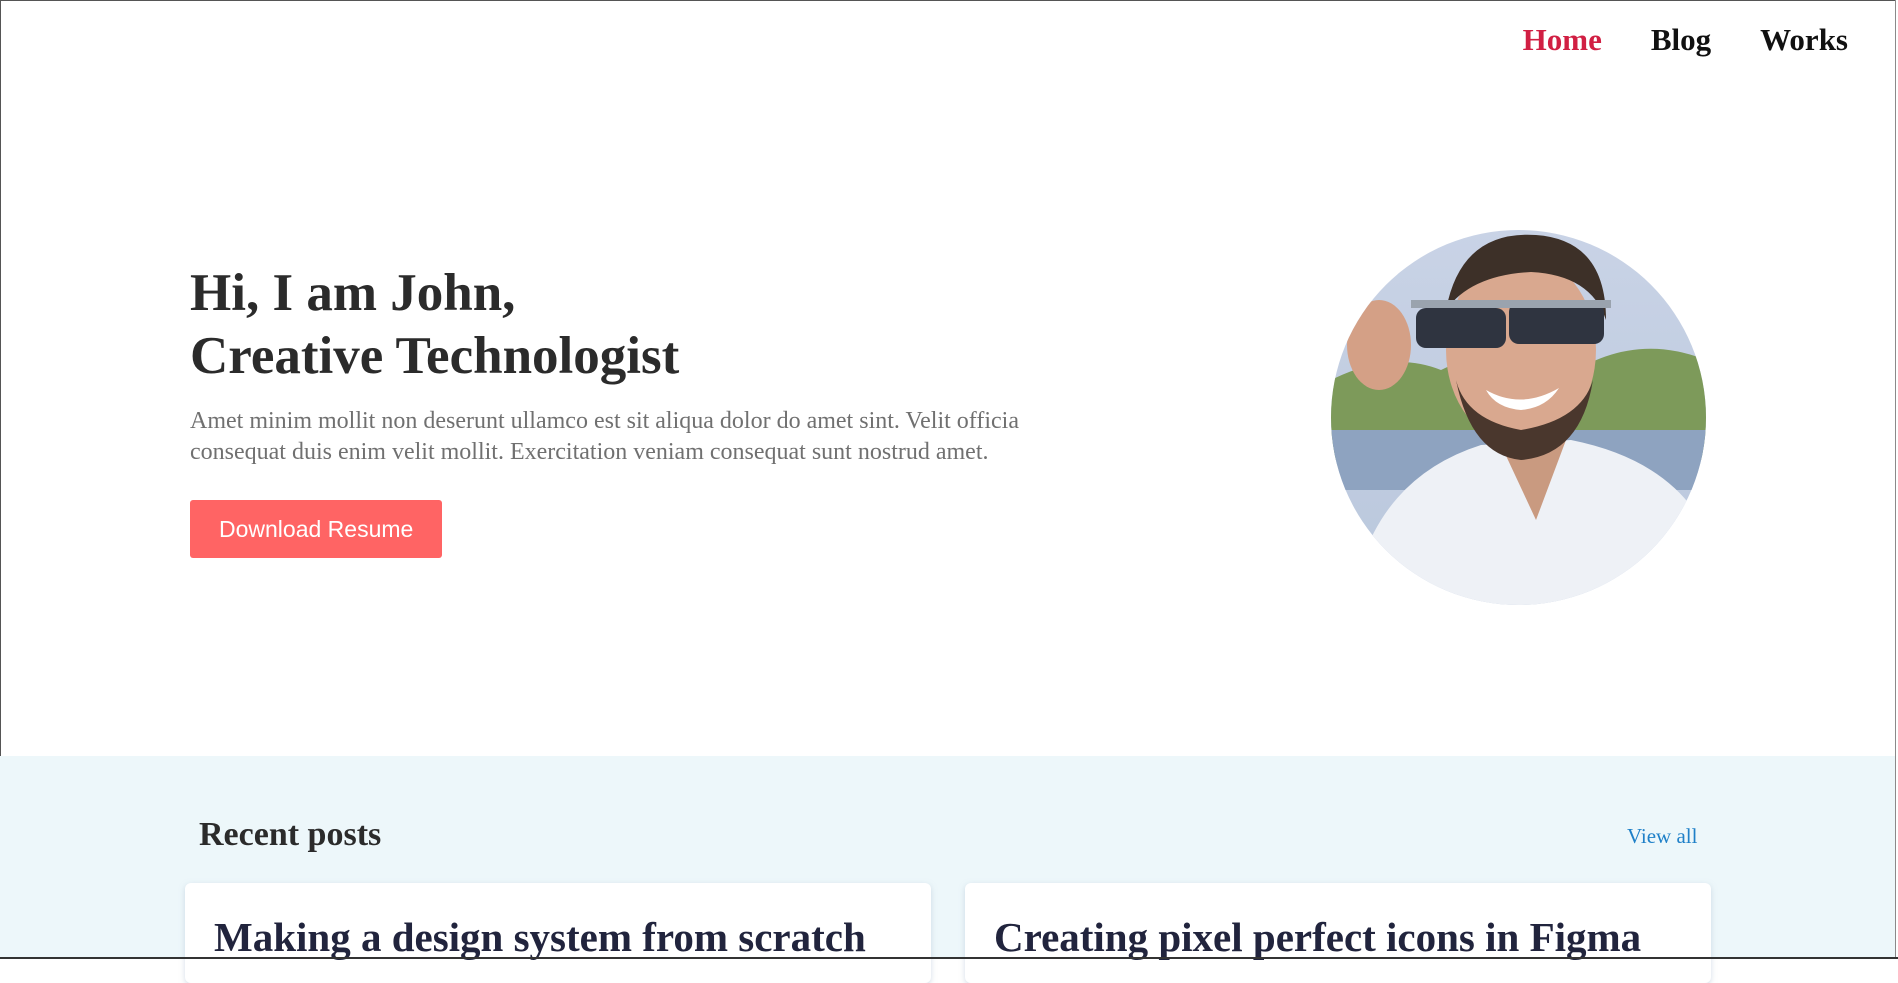  I want to click on profile-photo-illustration, so click(1518, 417).